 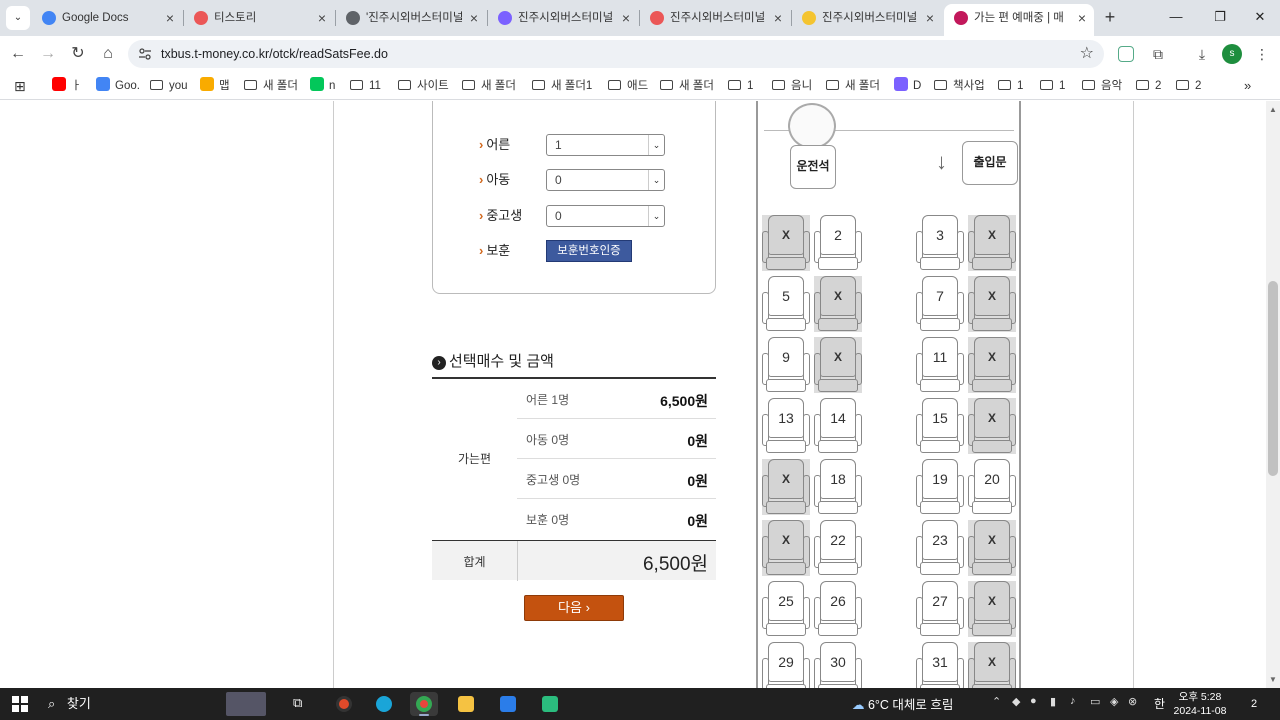 I want to click on back-arrow-icon: ←, so click(x=18, y=54).